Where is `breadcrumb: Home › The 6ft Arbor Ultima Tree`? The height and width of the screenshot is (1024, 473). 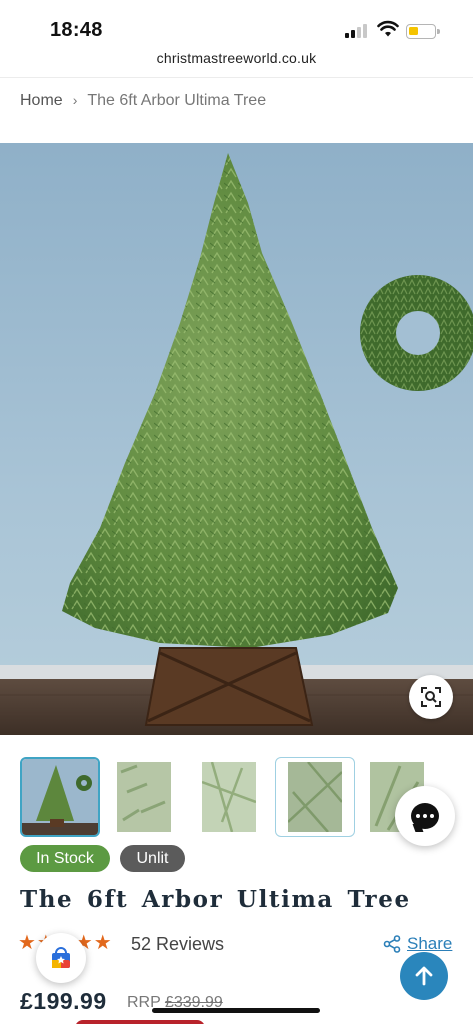
breadcrumb: Home › The 6ft Arbor Ultima Tree is located at coordinates (143, 101).